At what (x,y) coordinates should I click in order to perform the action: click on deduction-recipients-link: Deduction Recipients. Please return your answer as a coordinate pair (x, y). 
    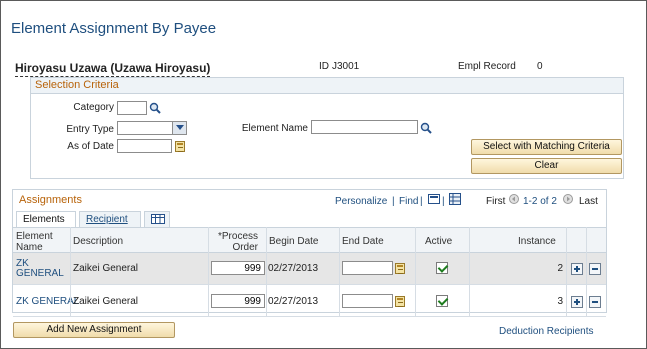
    Looking at the image, I should click on (546, 331).